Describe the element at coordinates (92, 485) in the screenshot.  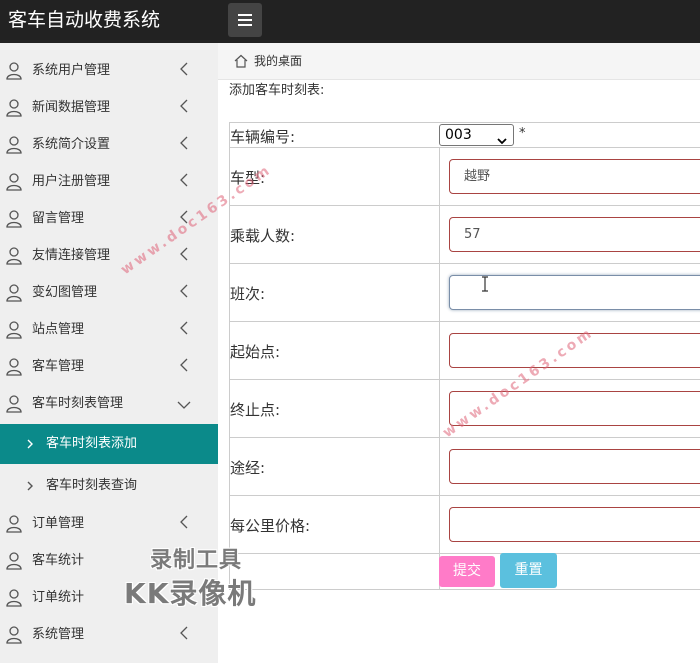
I see `sidebar-subitem-label: 客车时刻表查询` at that location.